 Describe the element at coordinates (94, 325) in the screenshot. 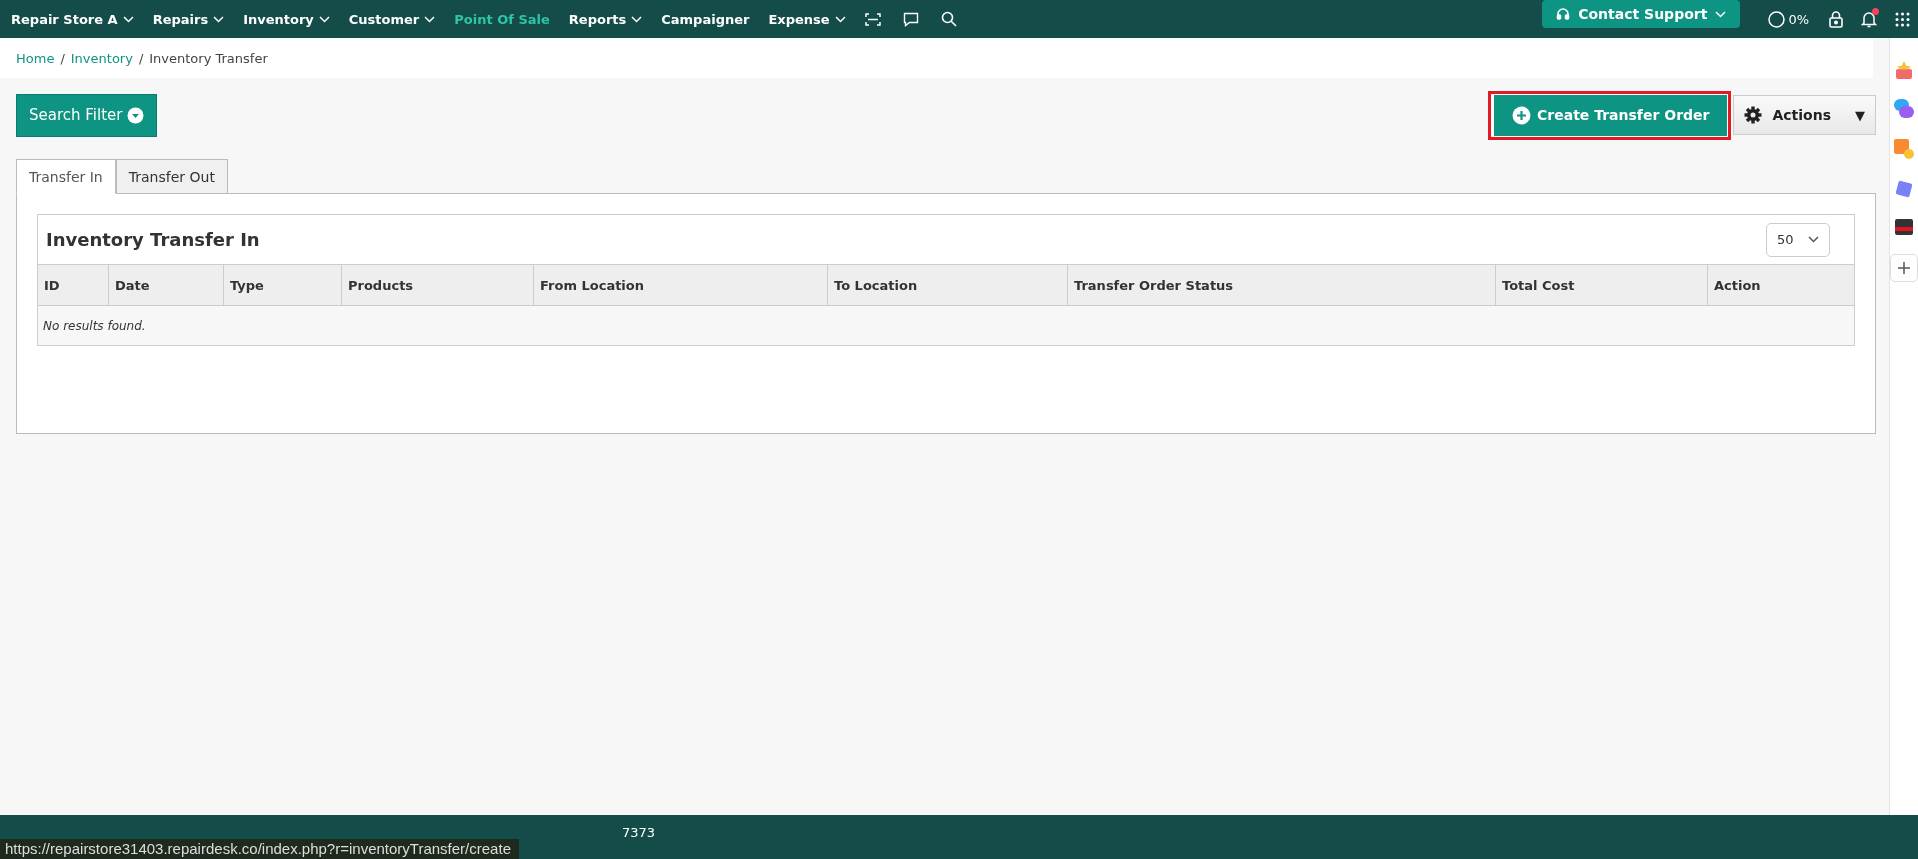

I see `empty-message: No results found.` at that location.